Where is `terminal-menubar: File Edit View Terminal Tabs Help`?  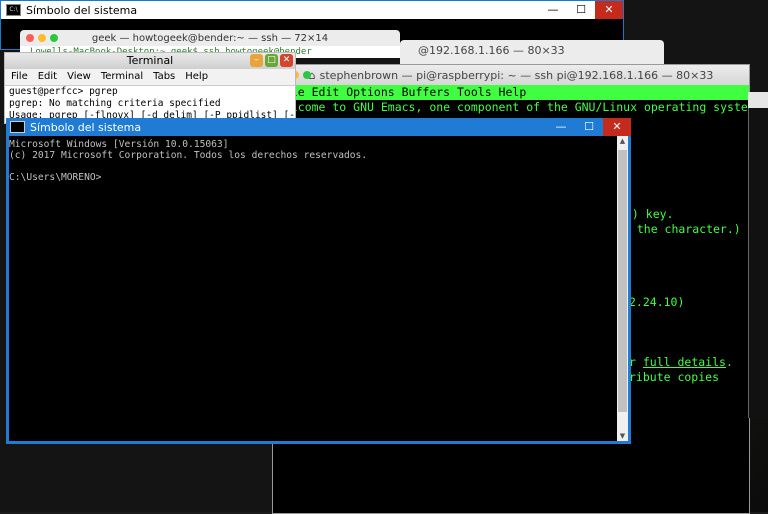
terminal-menubar: File Edit View Terminal Tabs Help is located at coordinates (150, 77).